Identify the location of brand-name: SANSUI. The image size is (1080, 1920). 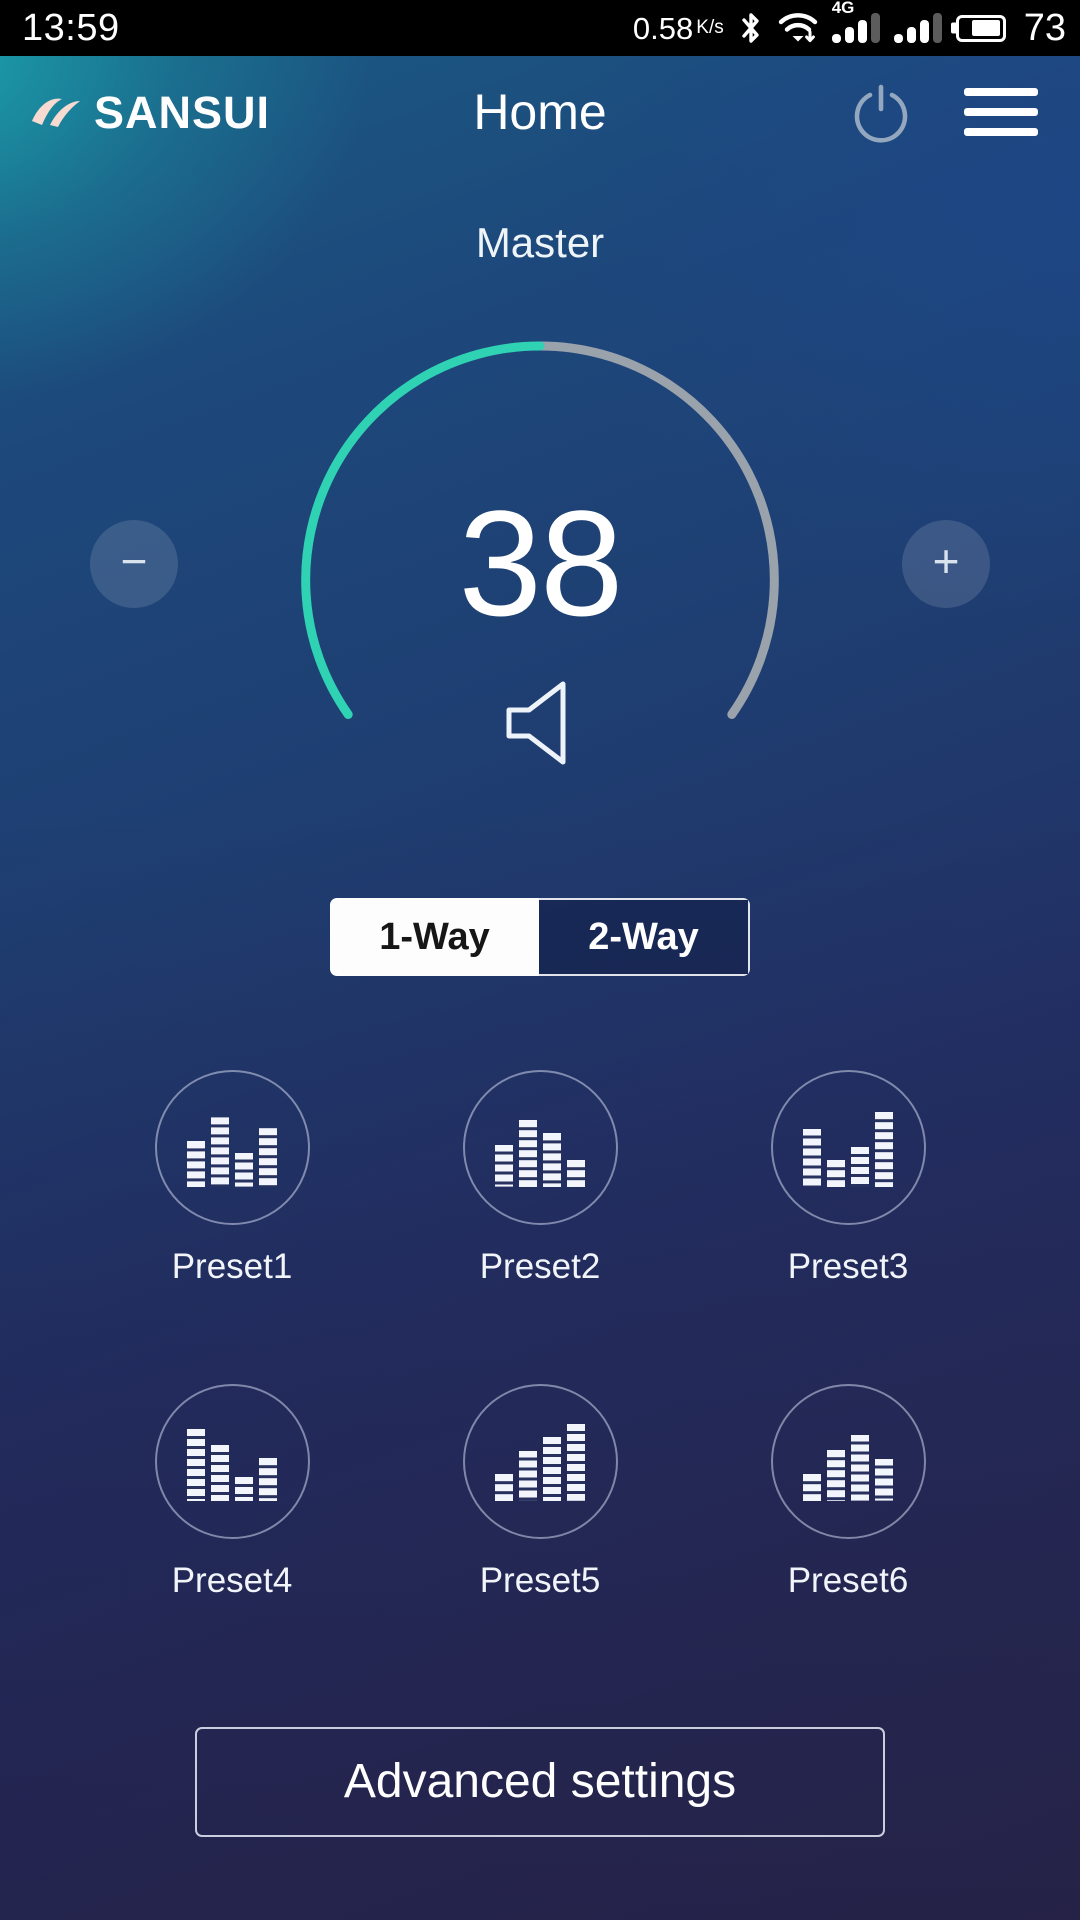
(182, 112).